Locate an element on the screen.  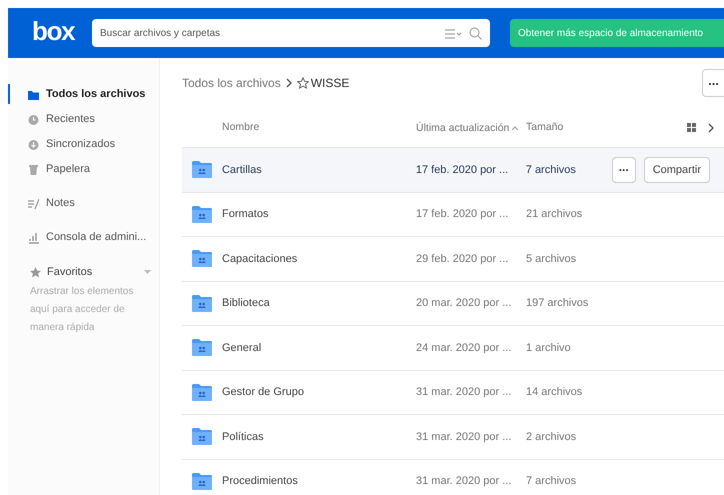
folder-row: Capacitaciones 29 feb. 2020 por ... 5 archivos is located at coordinates (453, 259).